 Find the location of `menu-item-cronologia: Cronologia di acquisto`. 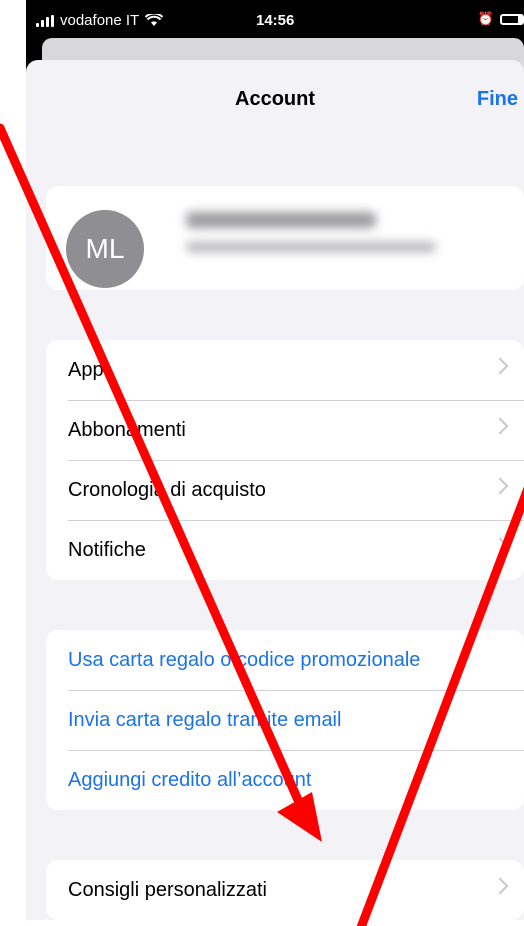

menu-item-cronologia: Cronologia di acquisto is located at coordinates (285, 490).